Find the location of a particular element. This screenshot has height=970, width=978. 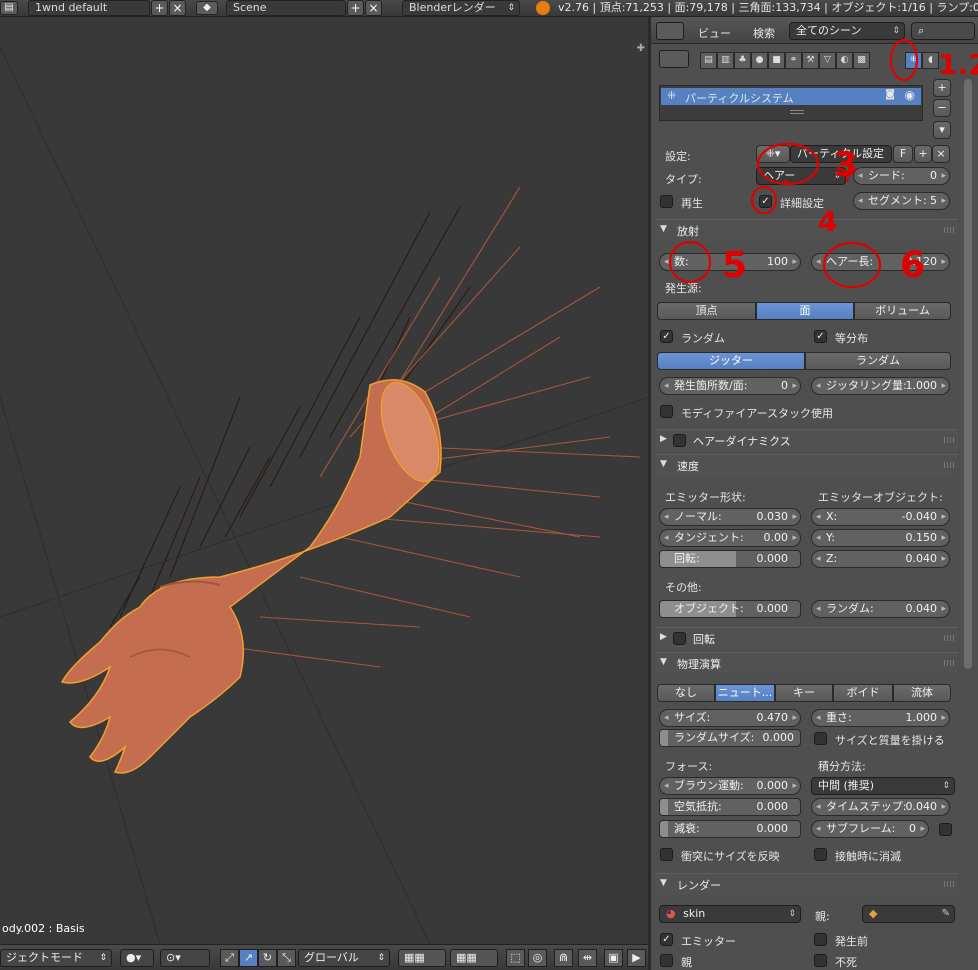

unlink-settings-button: × is located at coordinates (941, 154).